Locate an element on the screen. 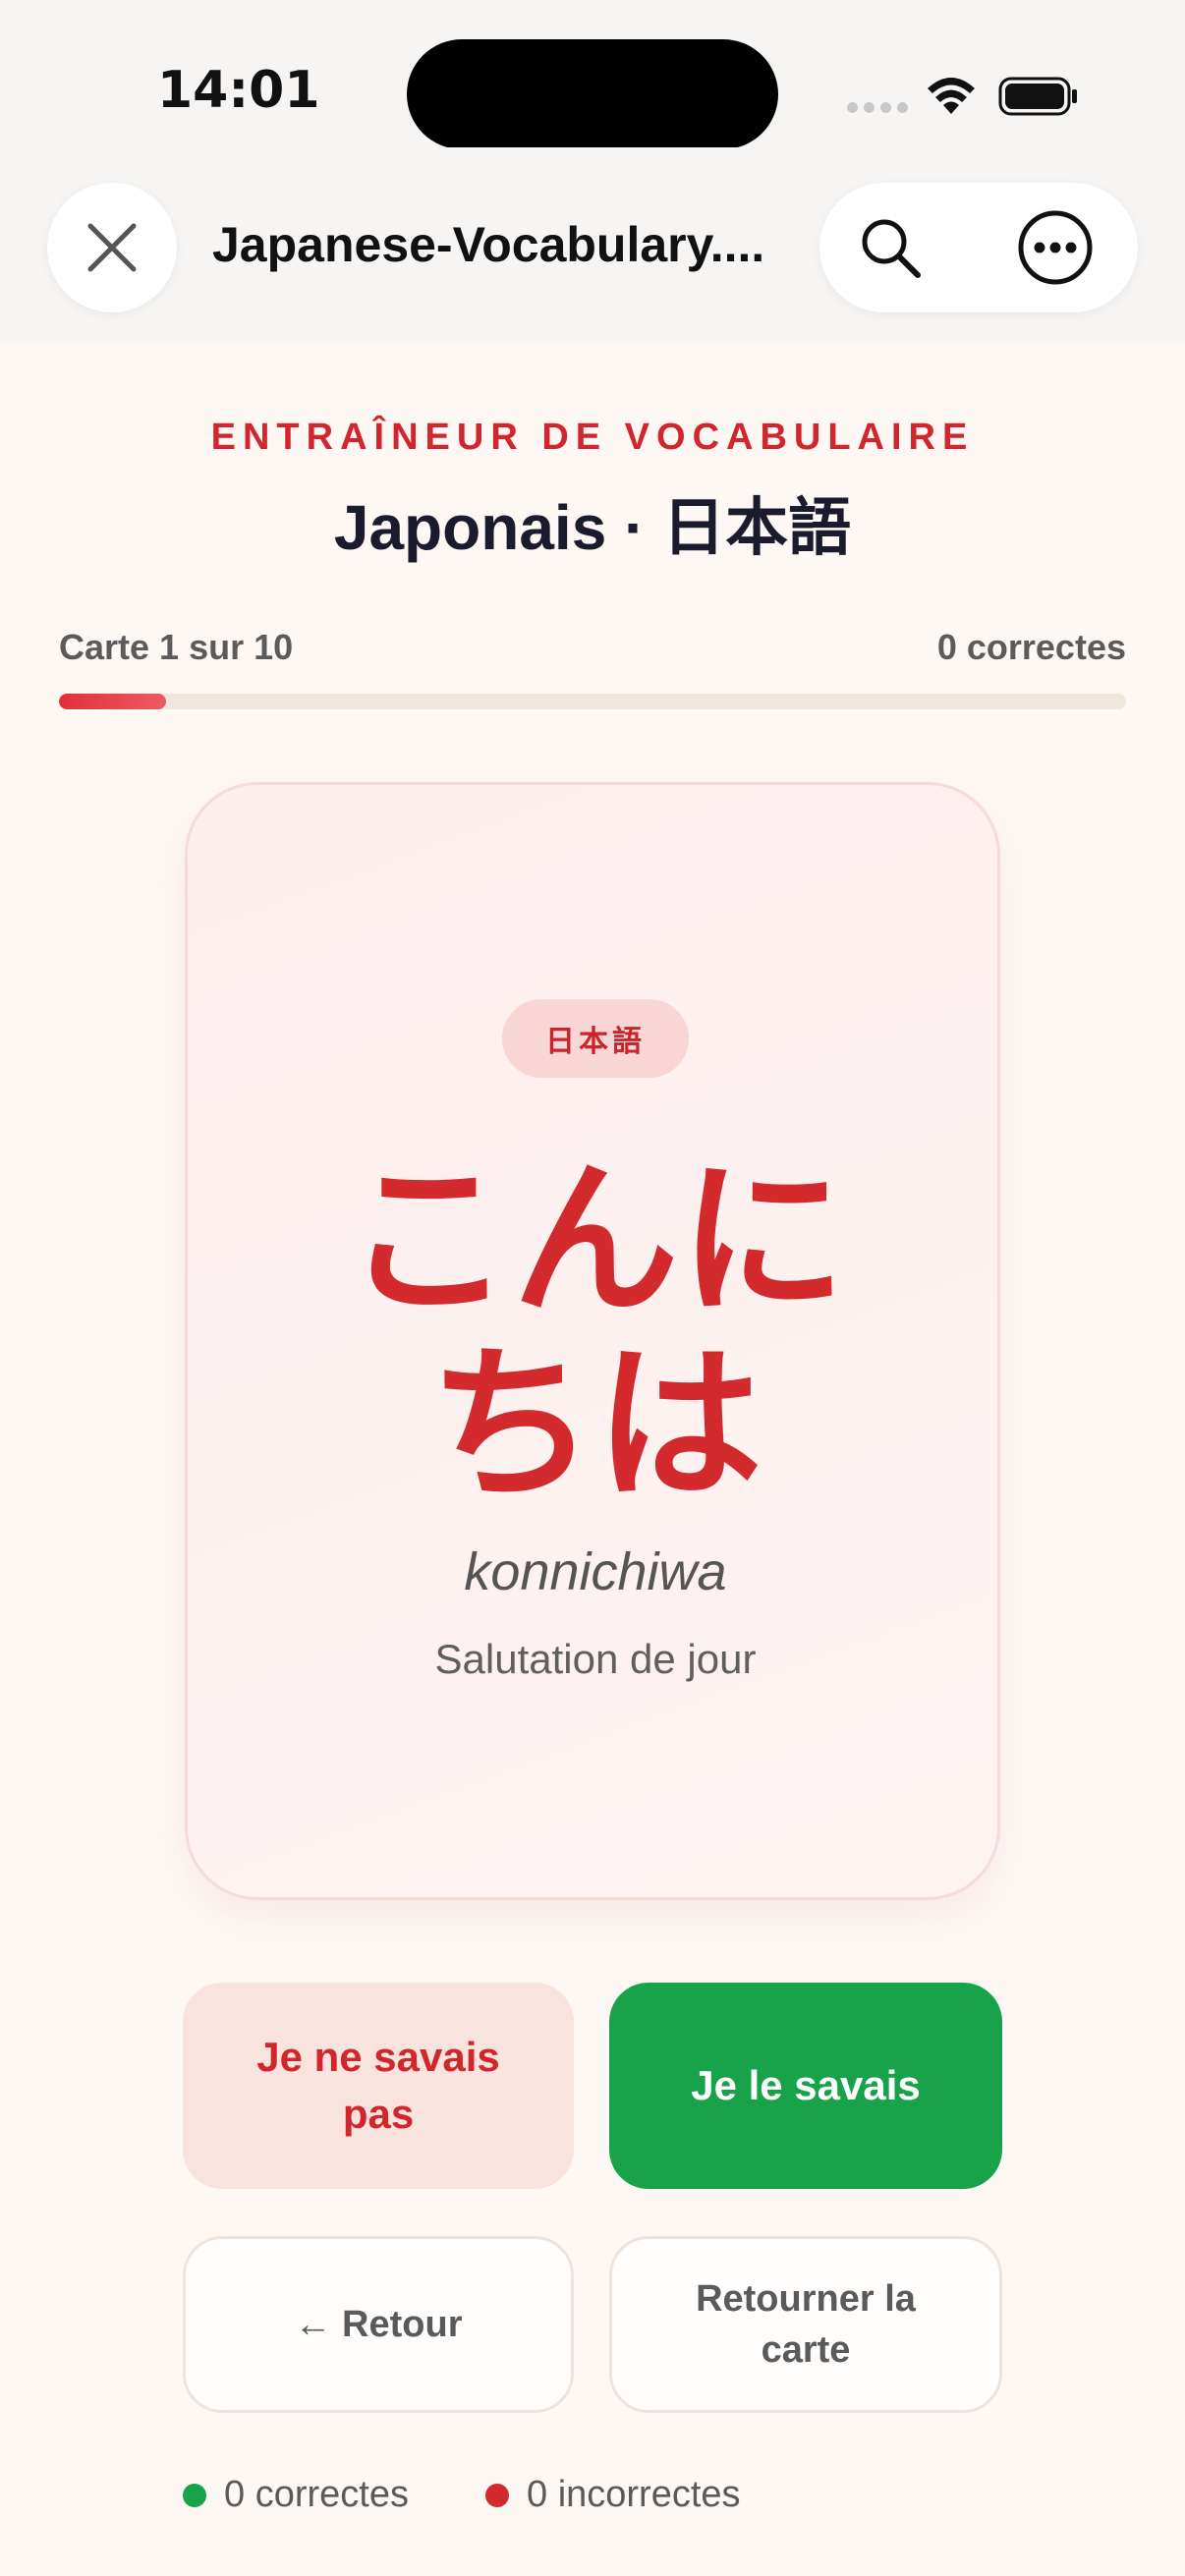 The width and height of the screenshot is (1185, 2576). app-eyebrow: ENTRAÎNEUR DE VOCABULAIRE is located at coordinates (592, 437).